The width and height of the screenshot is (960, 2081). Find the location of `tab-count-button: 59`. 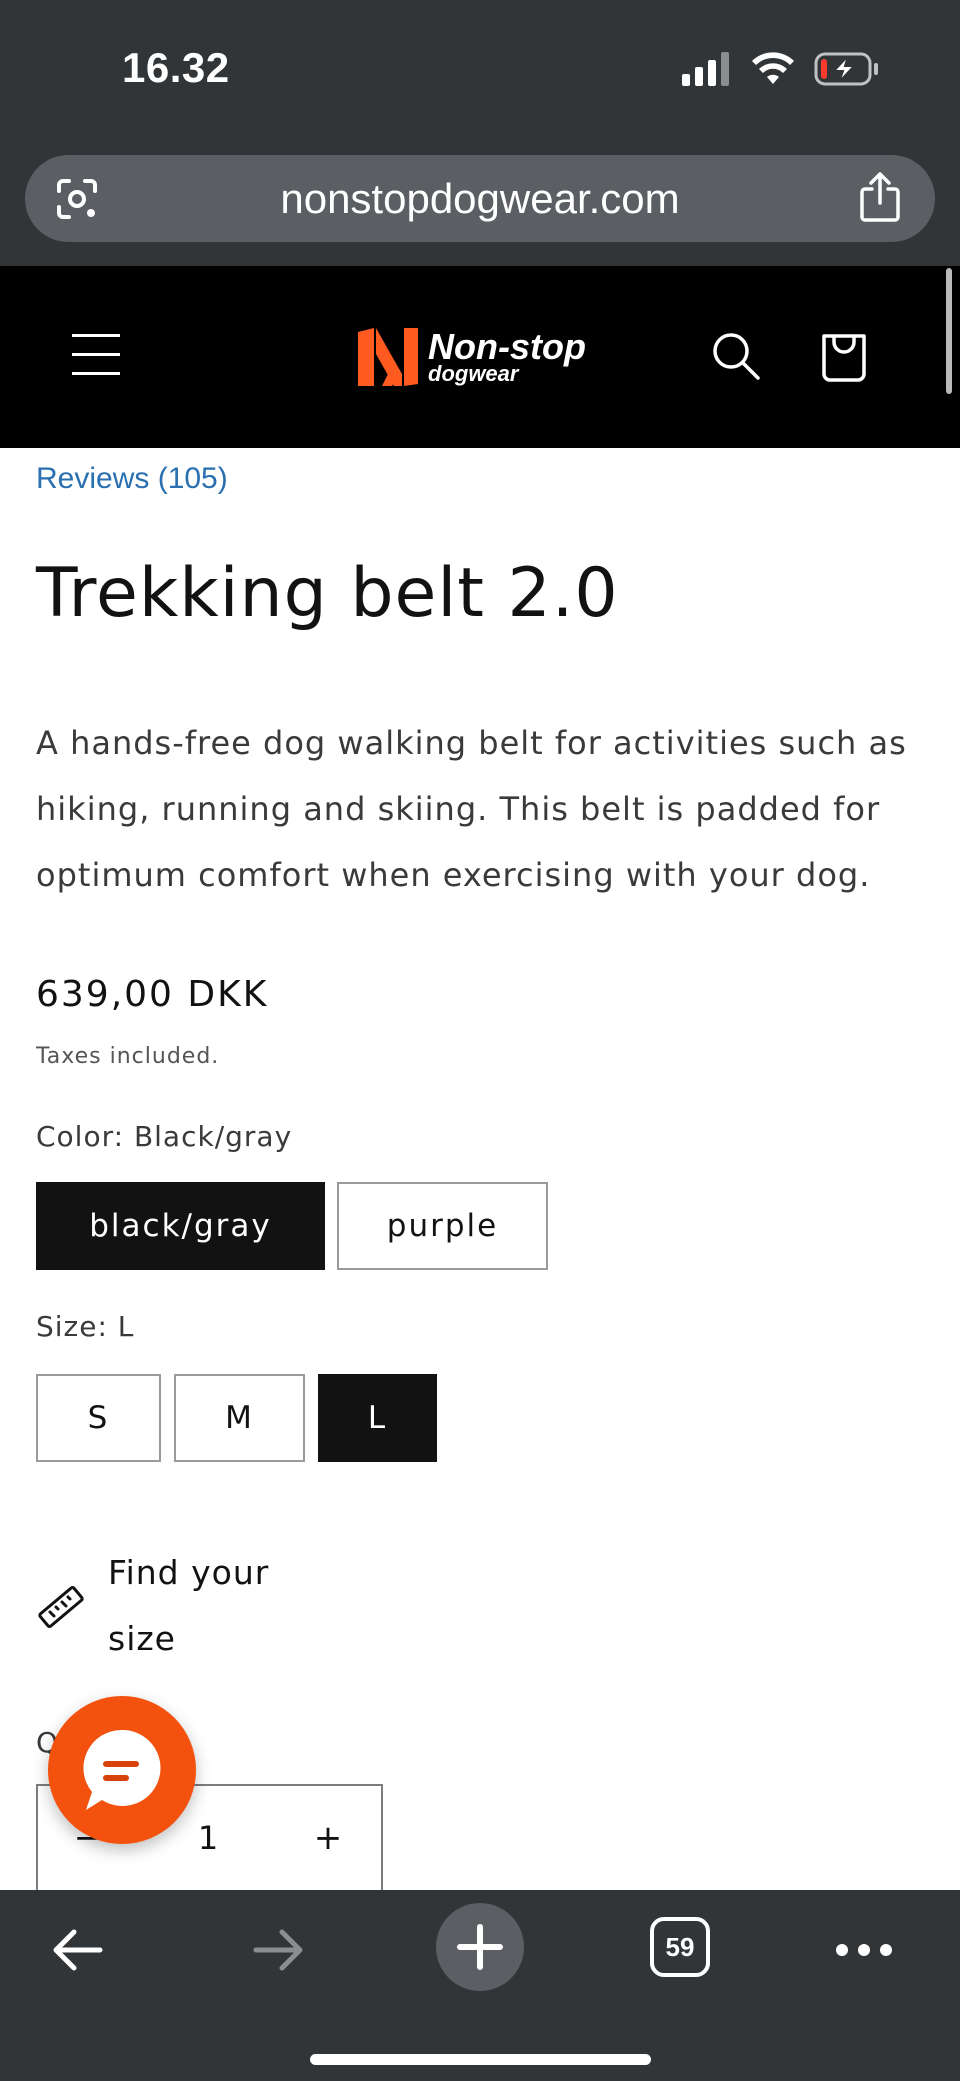

tab-count-button: 59 is located at coordinates (680, 1947).